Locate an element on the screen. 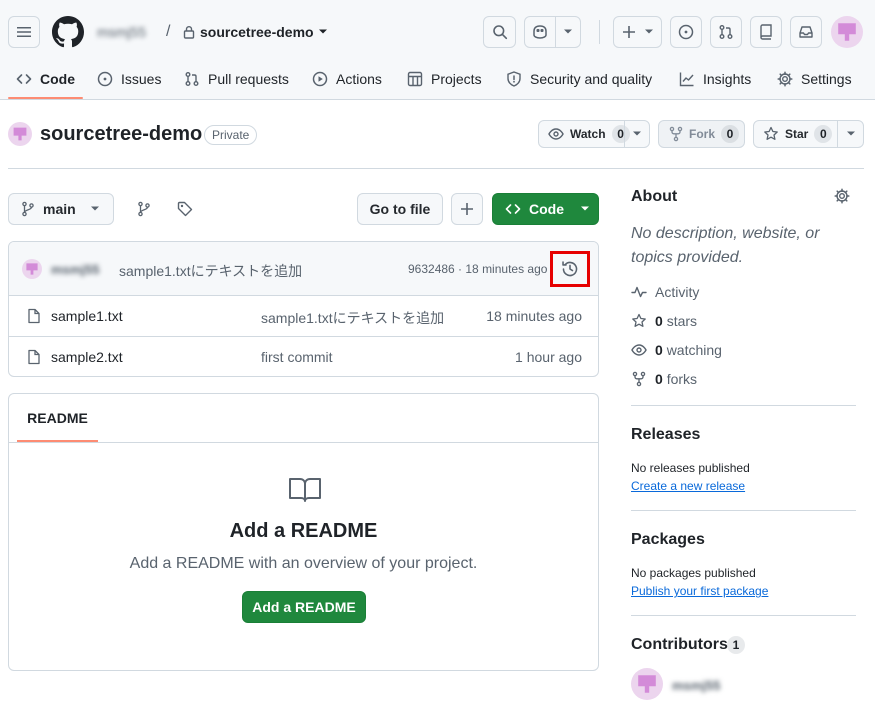 The width and height of the screenshot is (875, 706). repo-icon is located at coordinates (766, 32).